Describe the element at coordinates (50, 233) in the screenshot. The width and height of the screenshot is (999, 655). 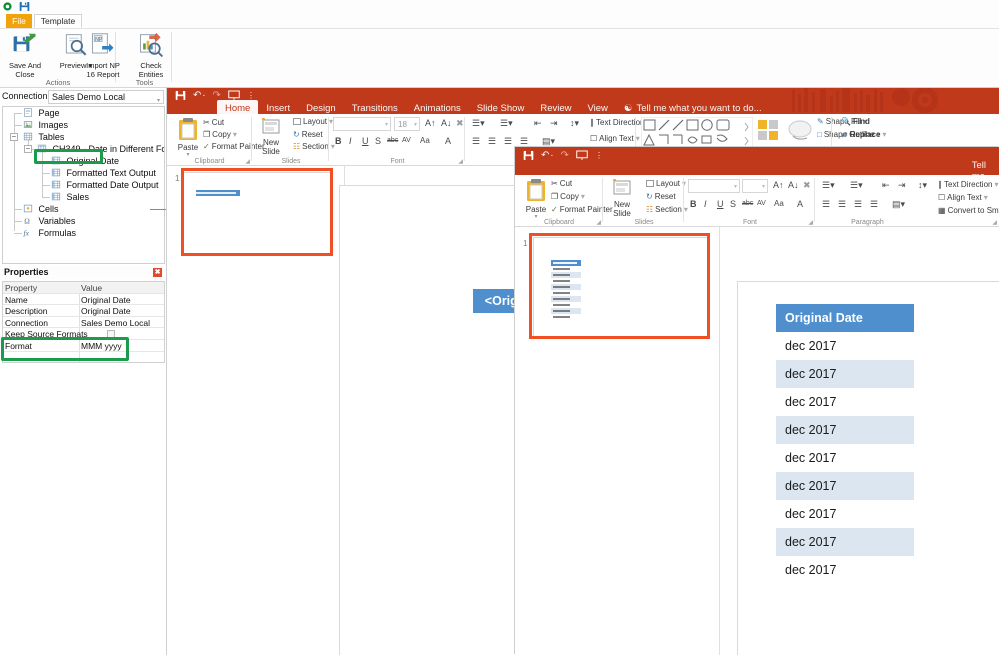
I see `tree-item-formulas: fx Formulas` at that location.